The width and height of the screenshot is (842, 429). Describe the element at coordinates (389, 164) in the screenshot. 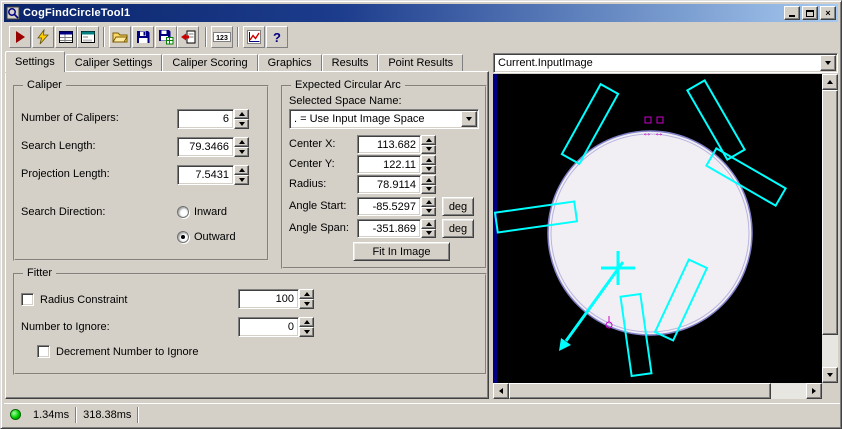

I see `center-y-input: 122.11` at that location.